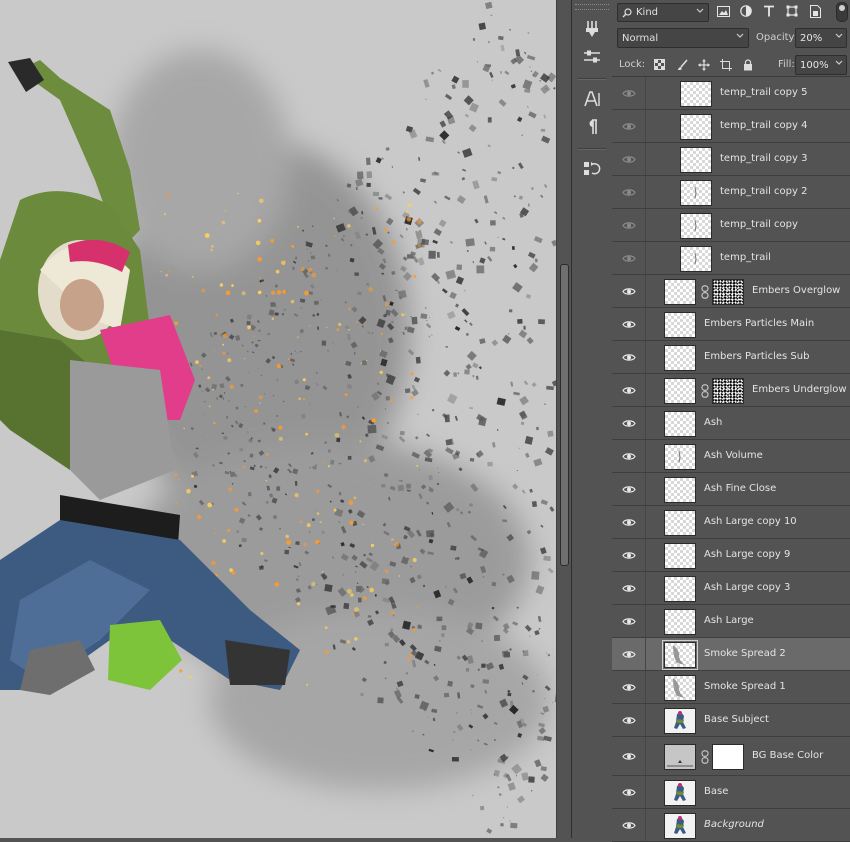  What do you see at coordinates (731, 555) in the screenshot?
I see `layer-row: Ash Large copy 9` at bounding box center [731, 555].